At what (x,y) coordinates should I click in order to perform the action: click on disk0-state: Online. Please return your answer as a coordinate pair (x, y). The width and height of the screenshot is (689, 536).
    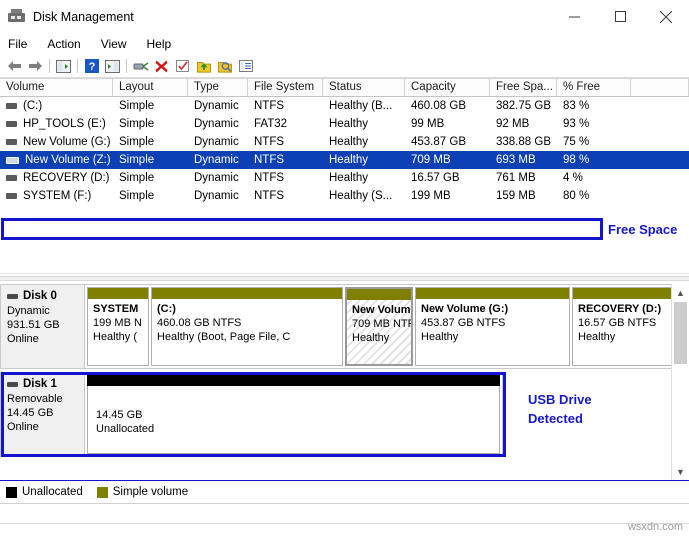
    Looking at the image, I should click on (23, 339).